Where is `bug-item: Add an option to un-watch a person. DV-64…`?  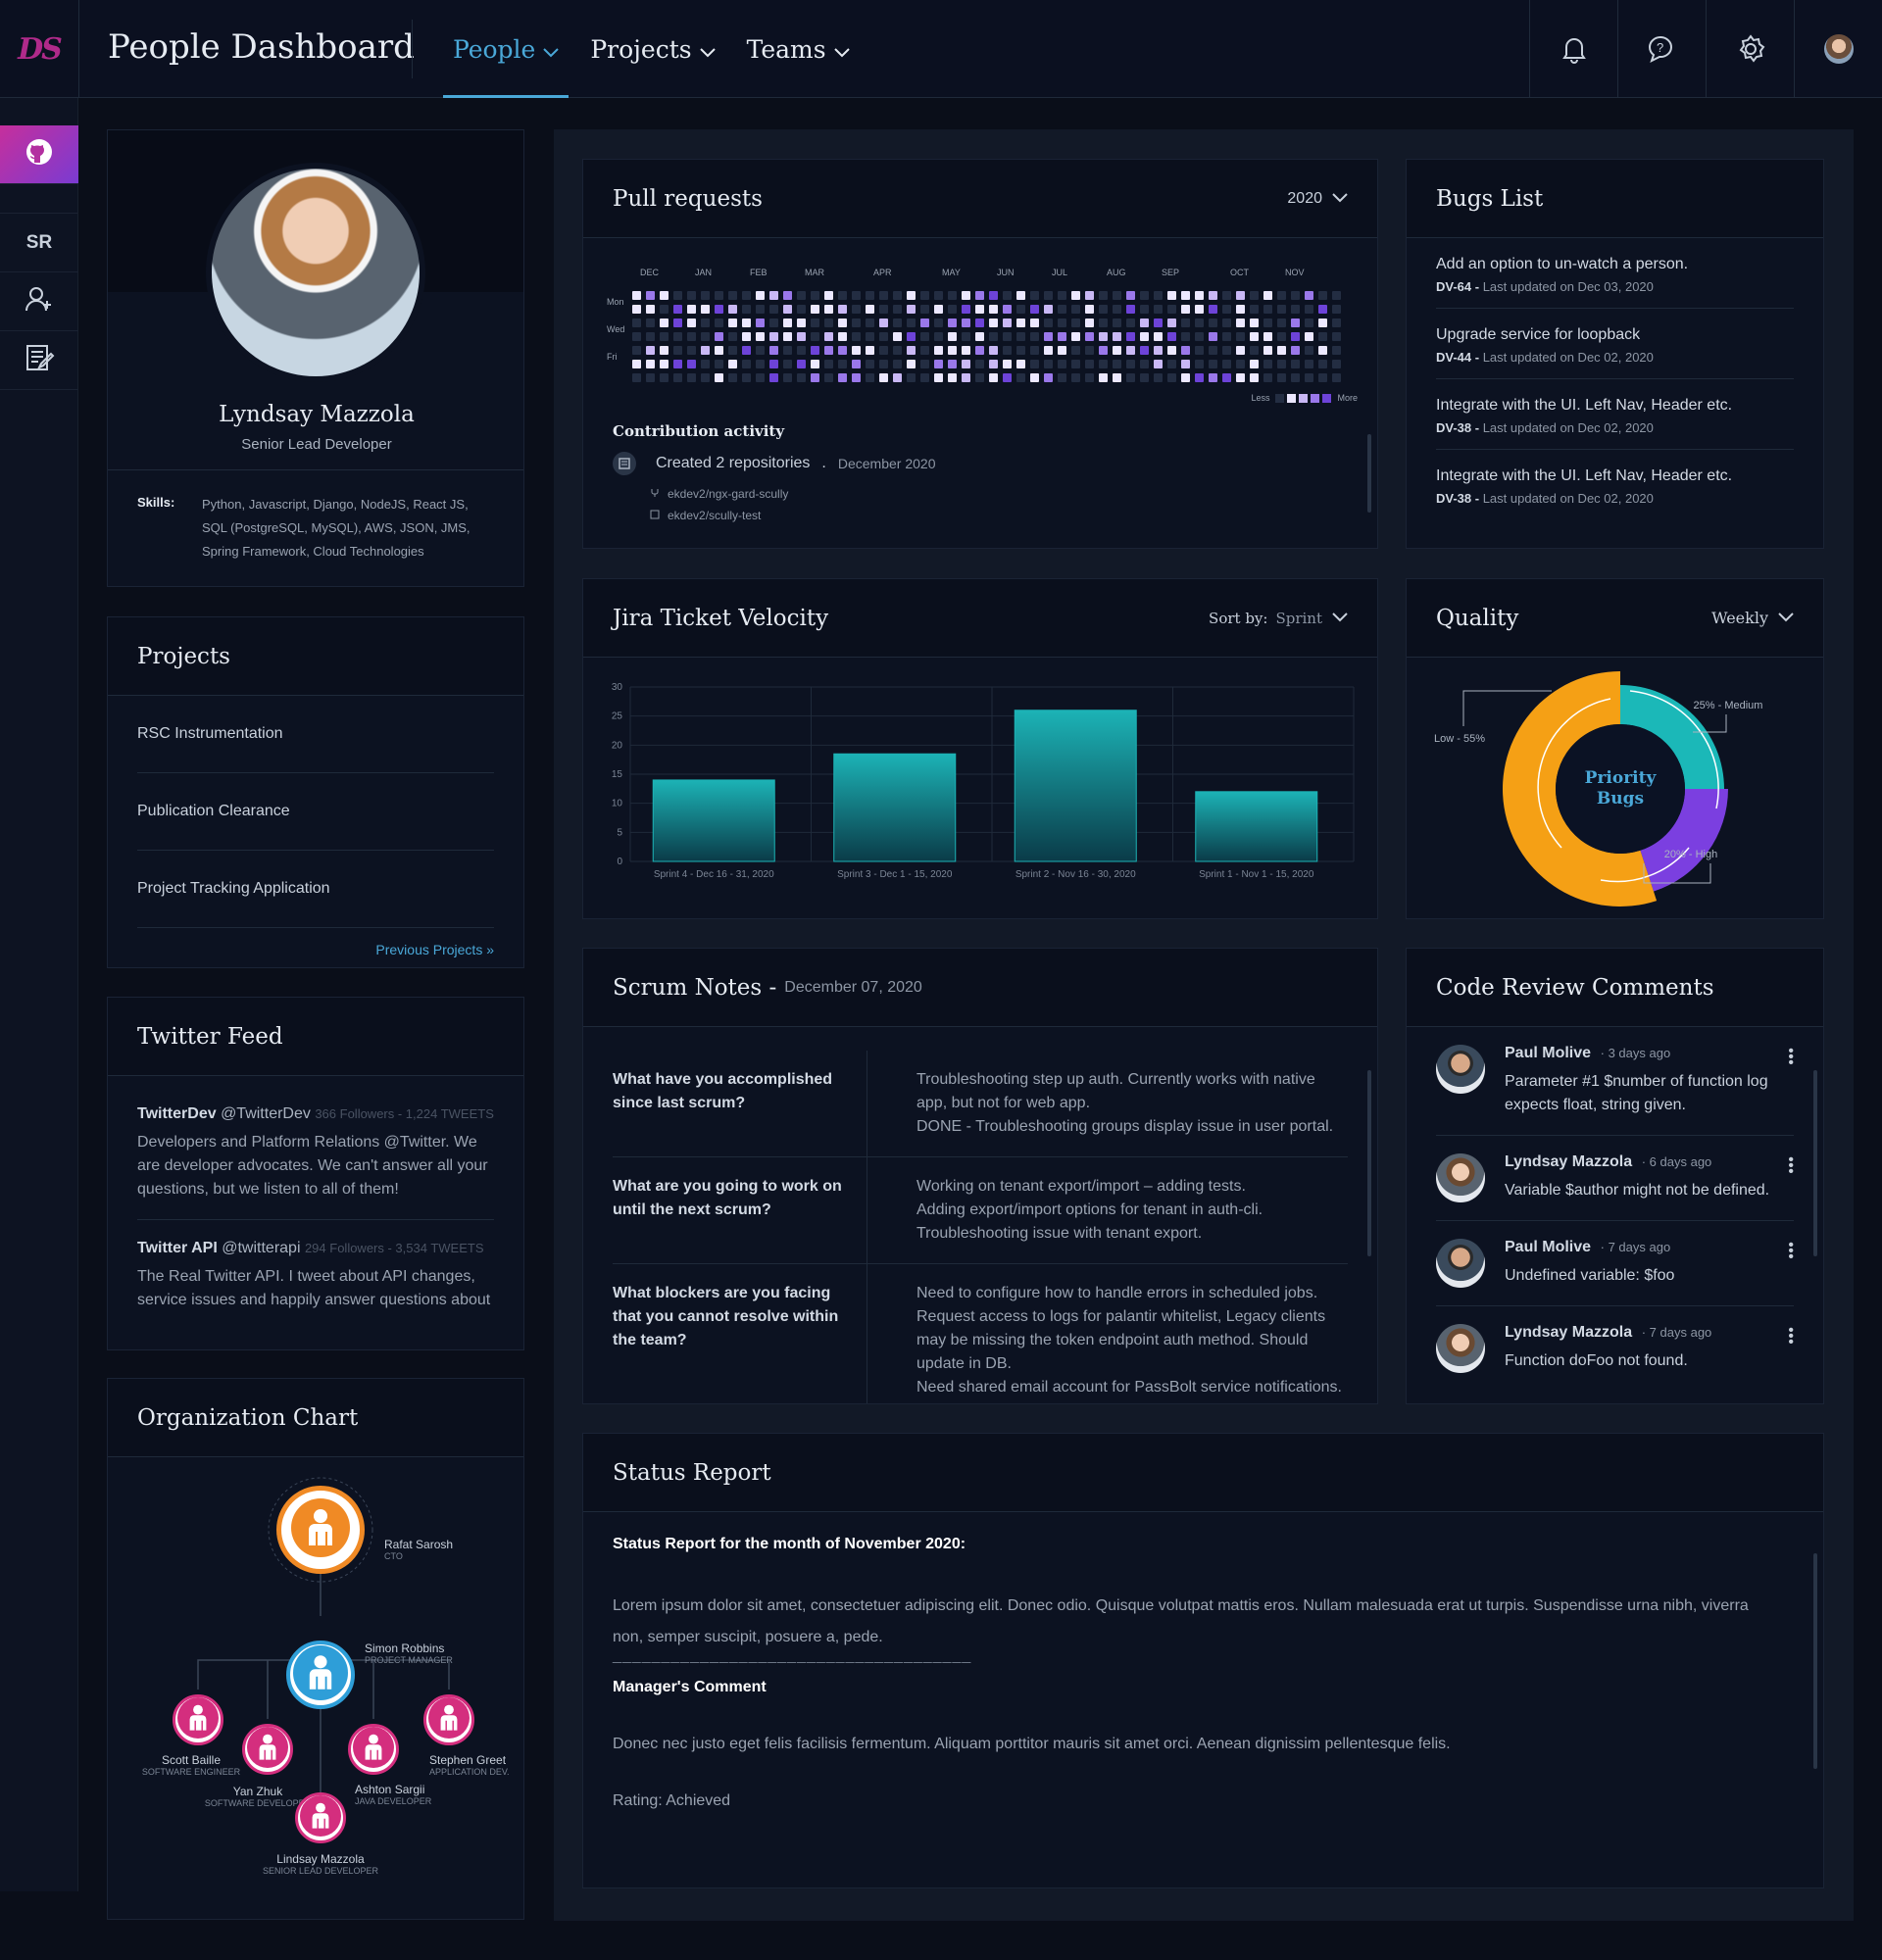 bug-item: Add an option to un-watch a person. DV-64… is located at coordinates (1615, 273).